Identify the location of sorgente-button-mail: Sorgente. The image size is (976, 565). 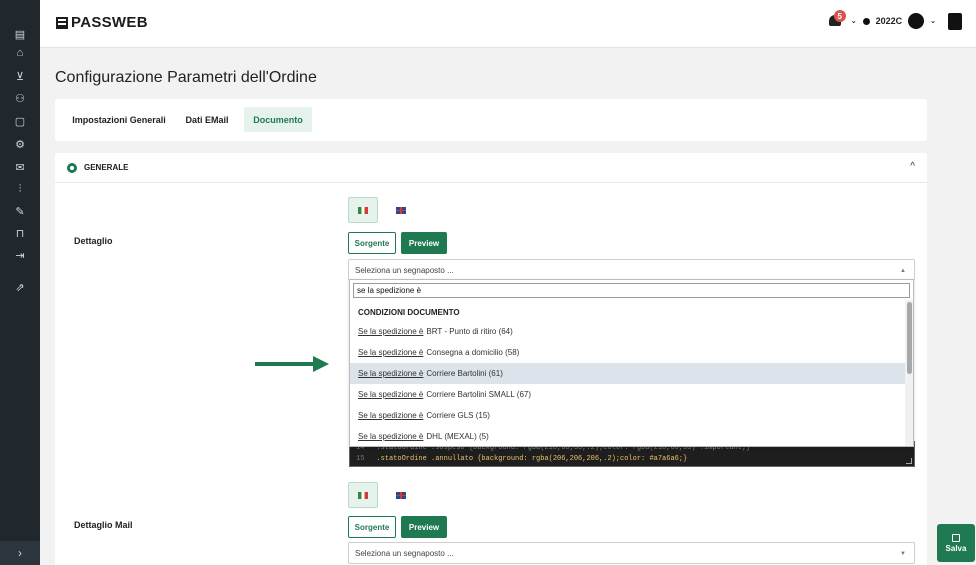
(372, 527).